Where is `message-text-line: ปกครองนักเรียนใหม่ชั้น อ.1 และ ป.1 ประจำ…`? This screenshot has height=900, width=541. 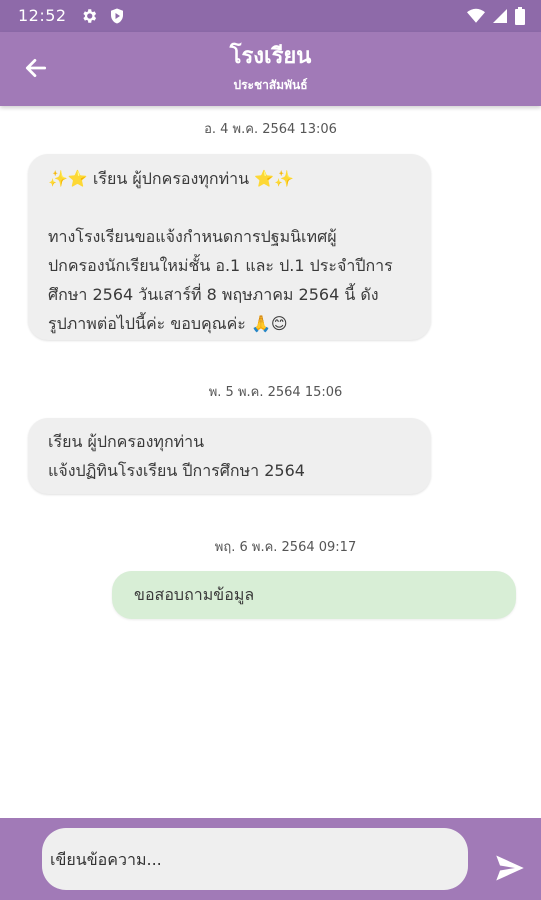
message-text-line: ปกครองนักเรียนใหม่ชั้น อ.1 และ ป.1 ประจำ… is located at coordinates (220, 265).